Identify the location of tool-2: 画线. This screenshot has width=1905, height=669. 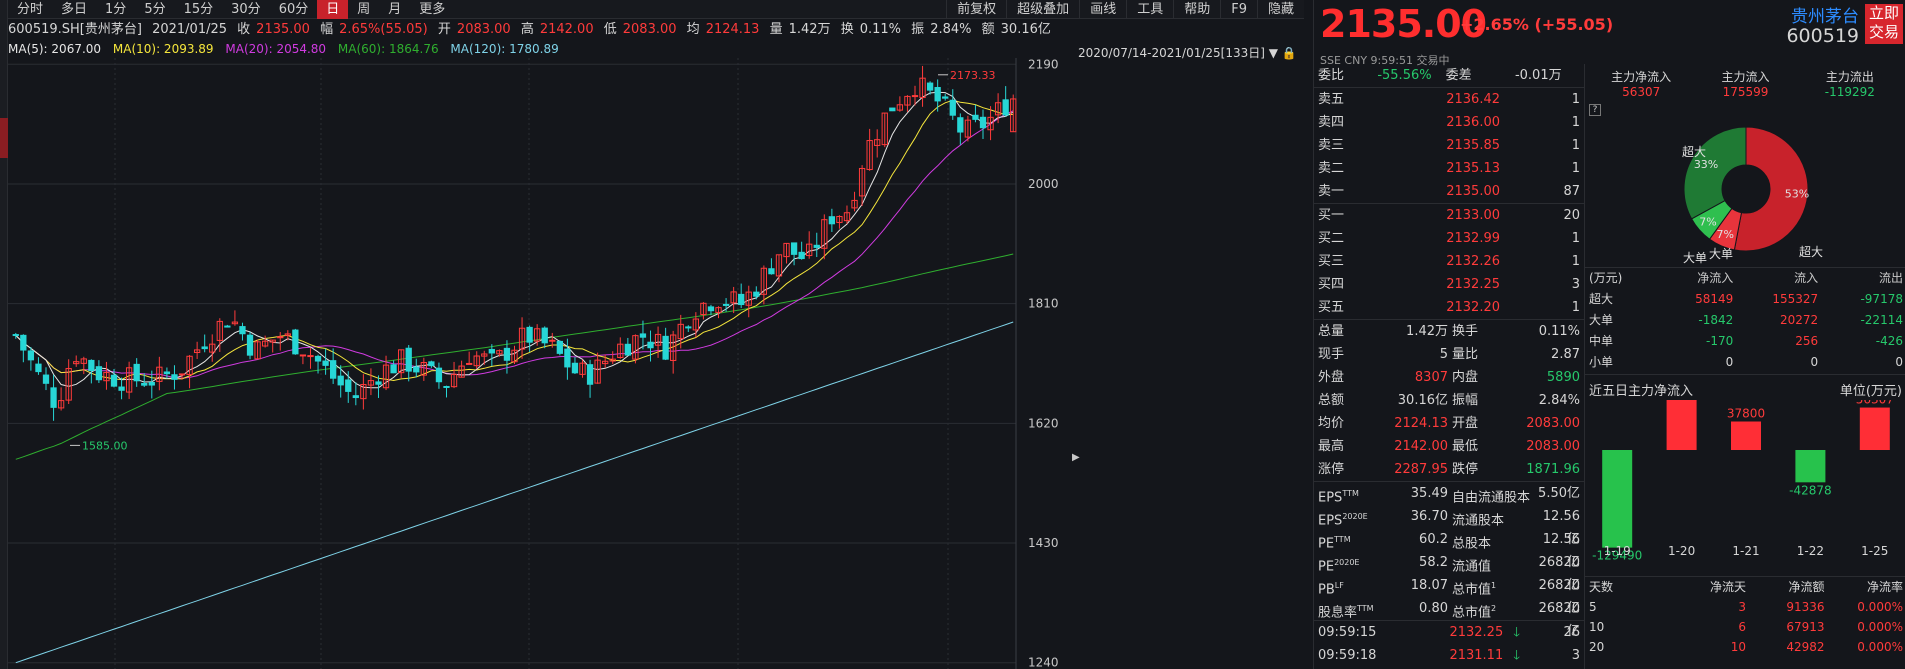
(1102, 9).